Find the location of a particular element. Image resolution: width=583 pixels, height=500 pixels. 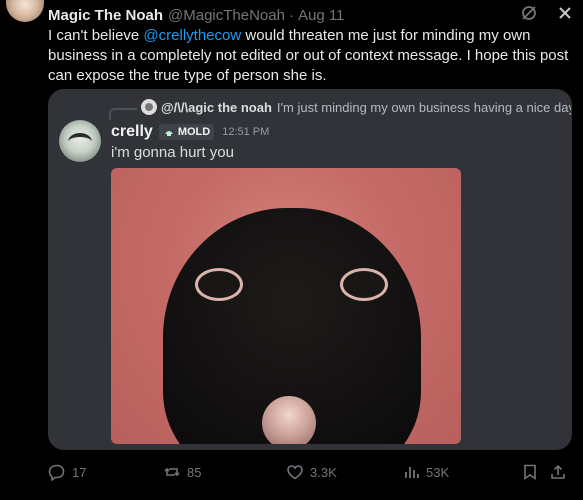

bookmark-icon is located at coordinates (530, 472).